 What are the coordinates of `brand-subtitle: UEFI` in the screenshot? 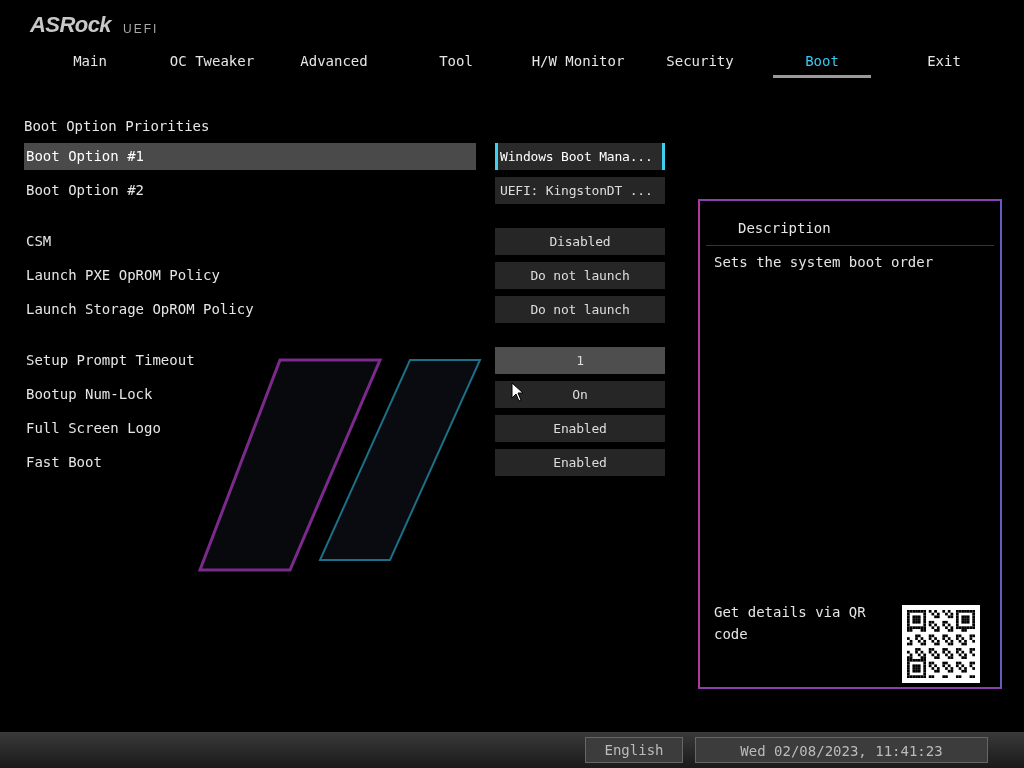 It's located at (141, 29).